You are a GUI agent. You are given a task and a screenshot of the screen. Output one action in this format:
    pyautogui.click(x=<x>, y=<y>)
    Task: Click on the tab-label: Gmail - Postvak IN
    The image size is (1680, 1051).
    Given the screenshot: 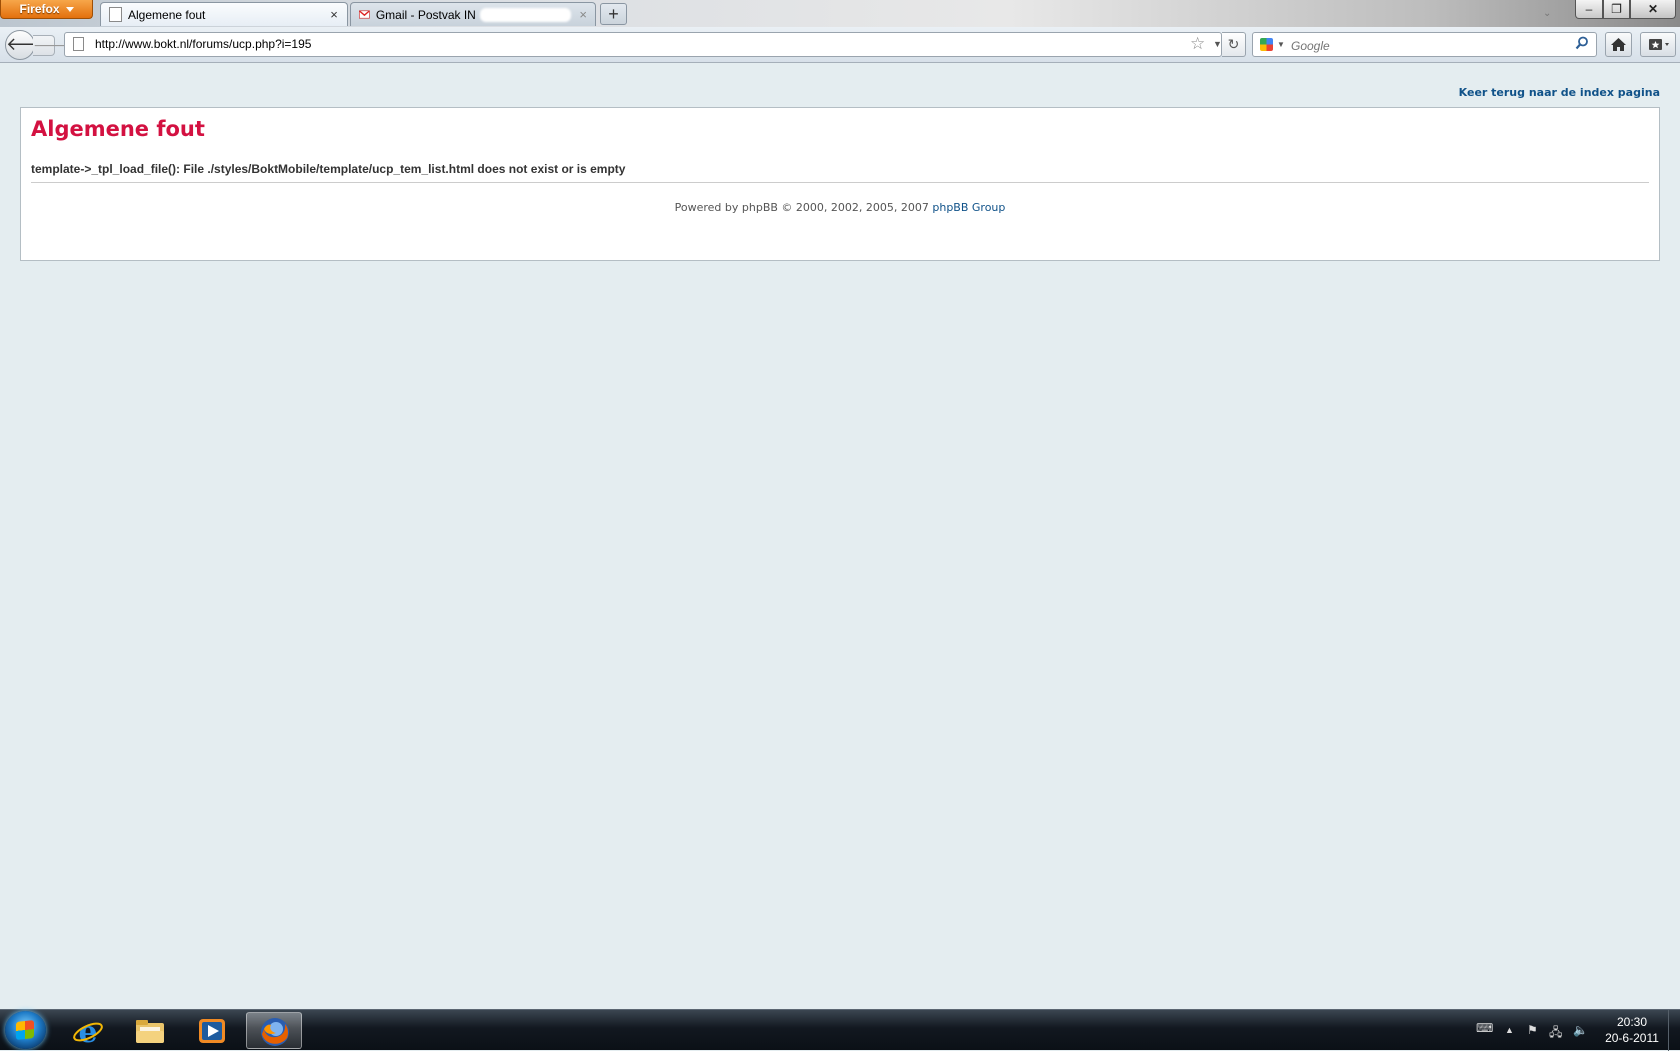 What is the action you would take?
    pyautogui.click(x=425, y=14)
    